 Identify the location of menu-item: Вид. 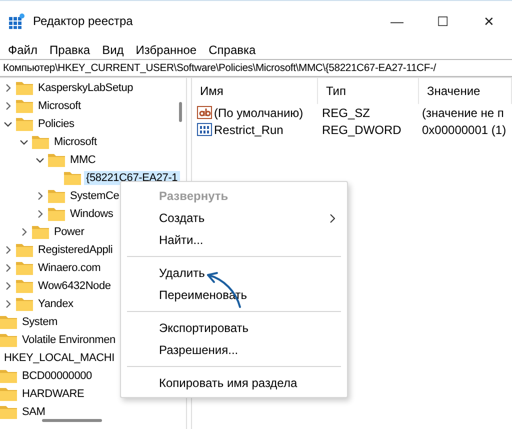
(115, 50).